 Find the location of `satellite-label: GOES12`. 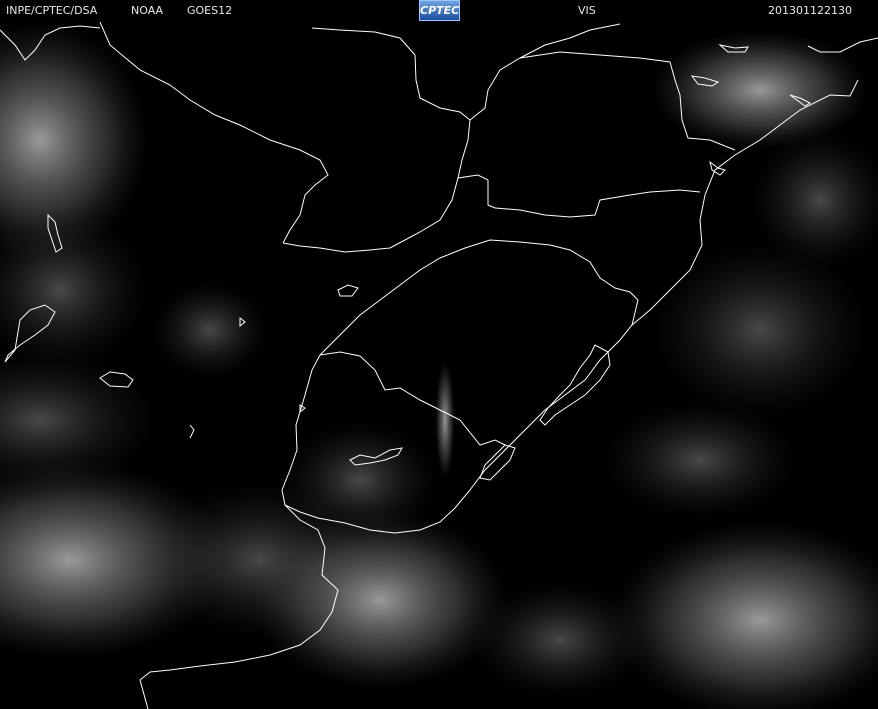

satellite-label: GOES12 is located at coordinates (210, 10).